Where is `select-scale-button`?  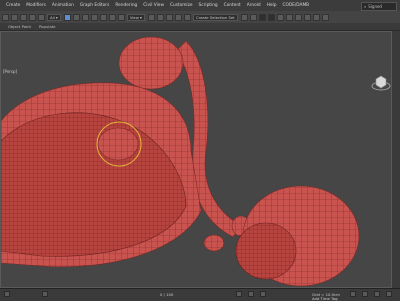 select-scale-button is located at coordinates (121, 17).